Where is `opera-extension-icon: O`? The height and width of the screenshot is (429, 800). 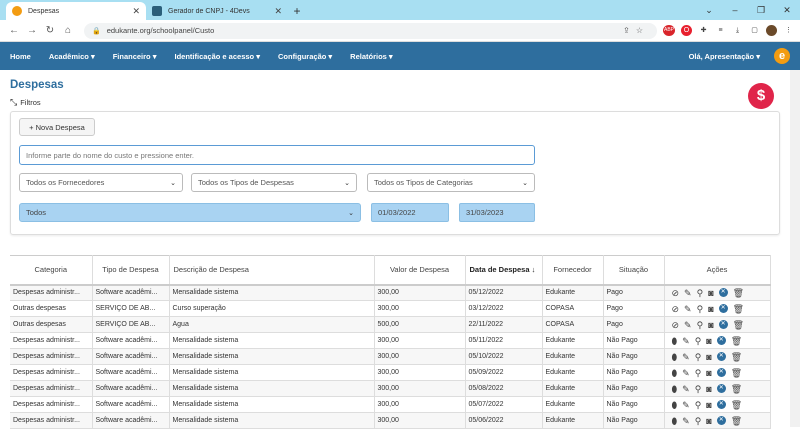
opera-extension-icon: O is located at coordinates (686, 30).